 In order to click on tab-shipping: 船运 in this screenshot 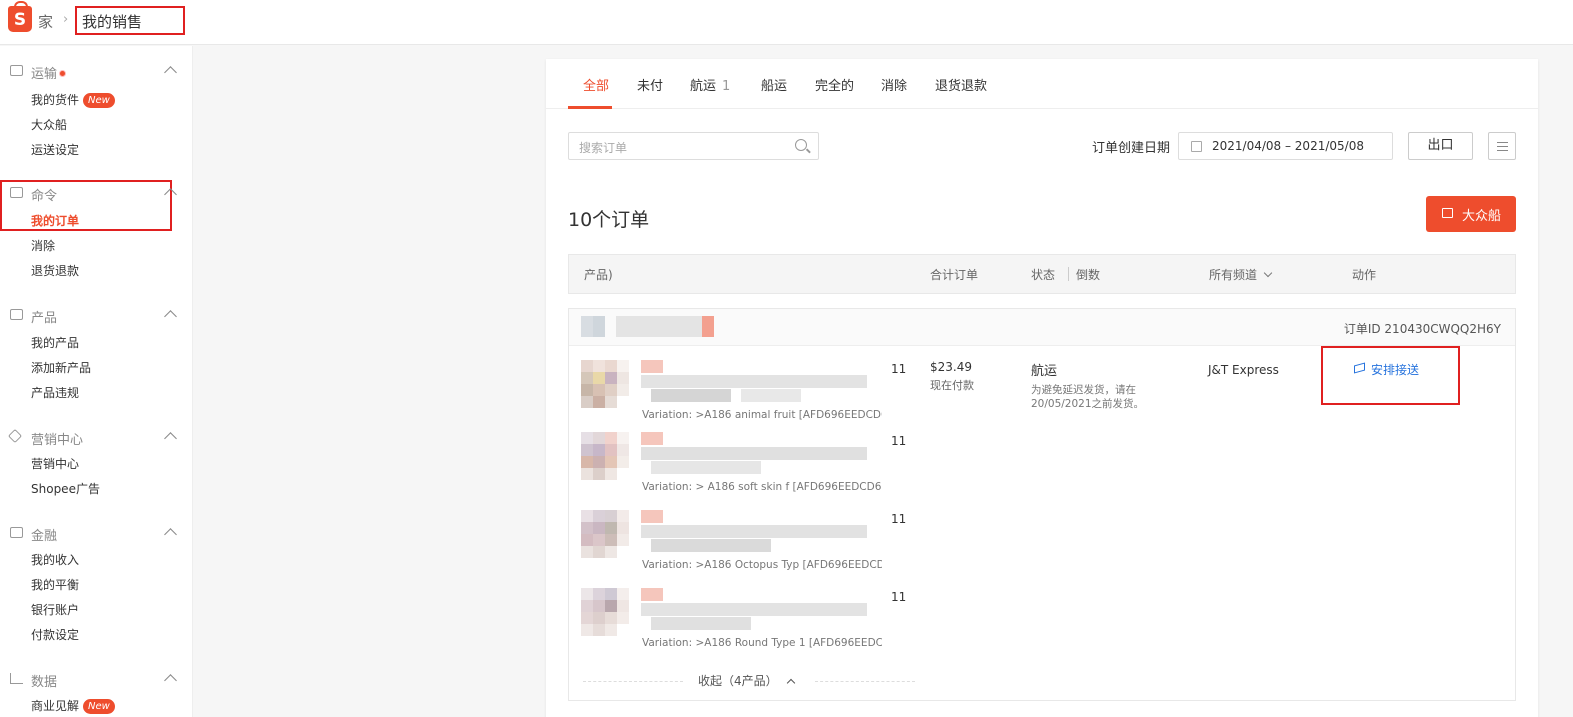, I will do `click(774, 84)`.